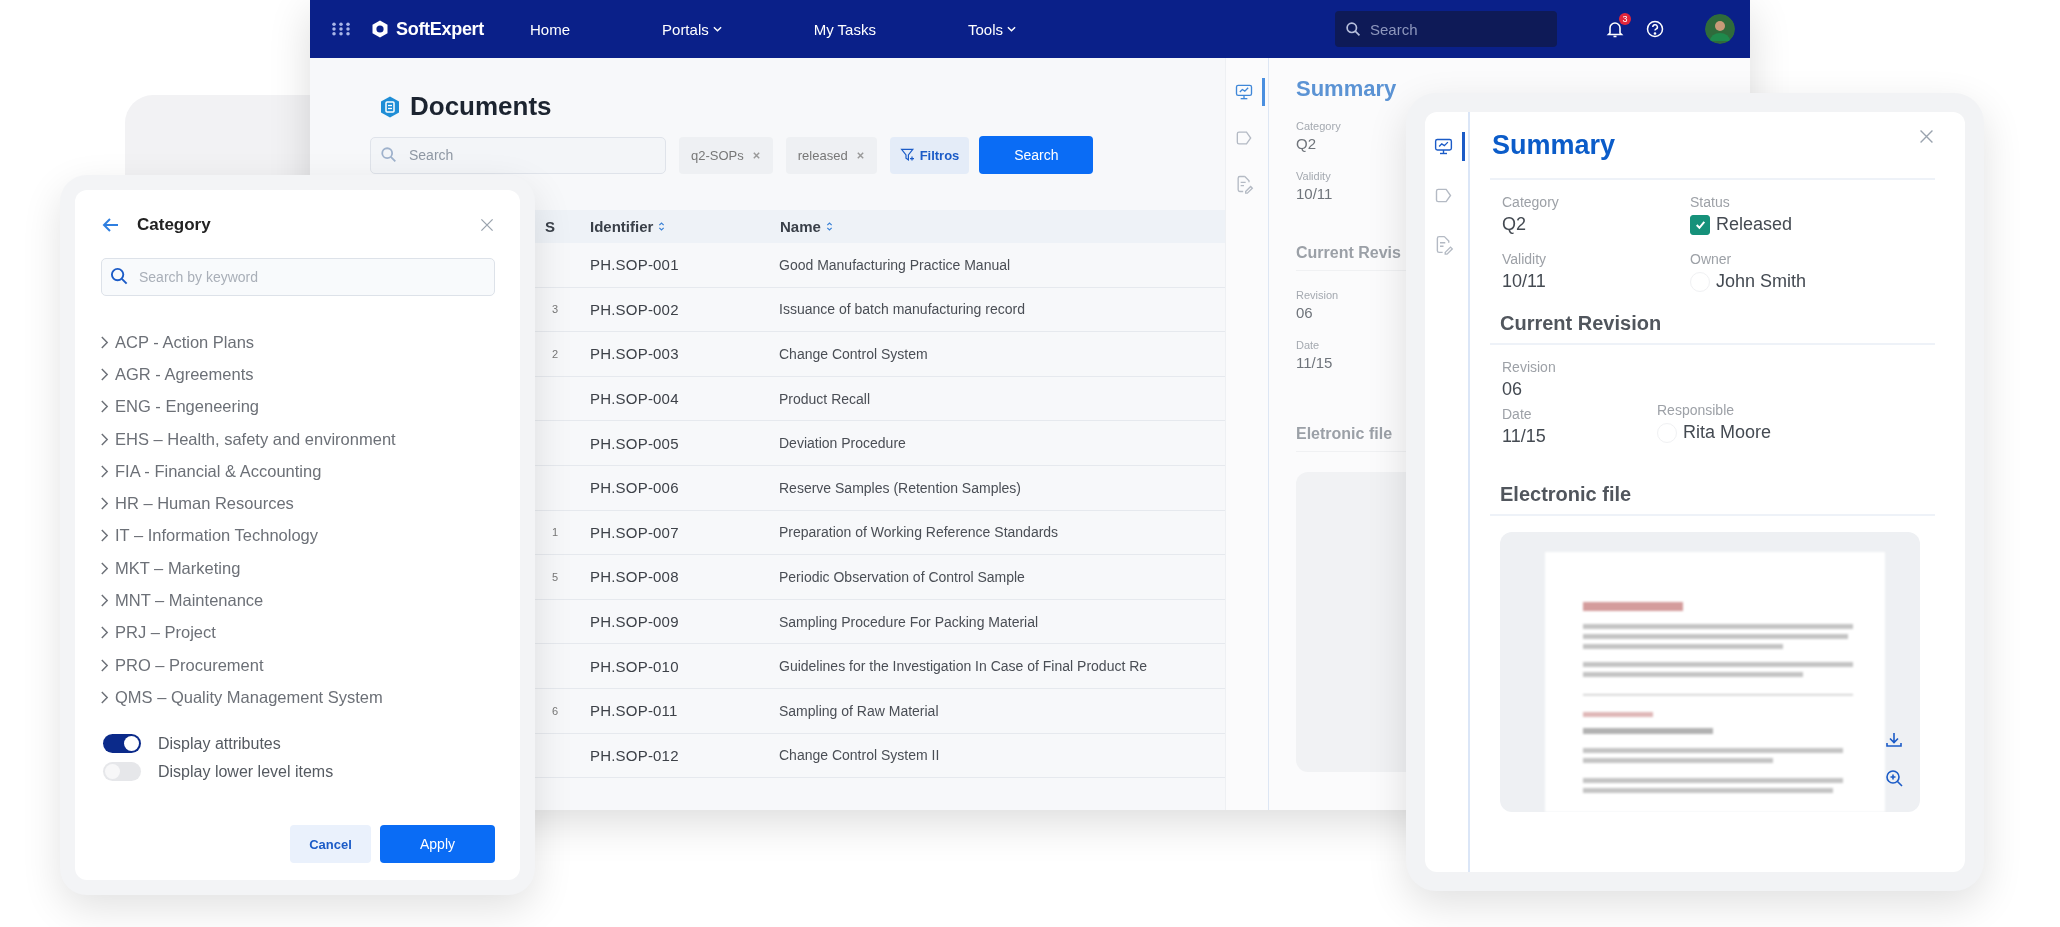 Image resolution: width=2060 pixels, height=927 pixels. What do you see at coordinates (310, 471) in the screenshot?
I see `tree-item: FIA - Financial & Accounting` at bounding box center [310, 471].